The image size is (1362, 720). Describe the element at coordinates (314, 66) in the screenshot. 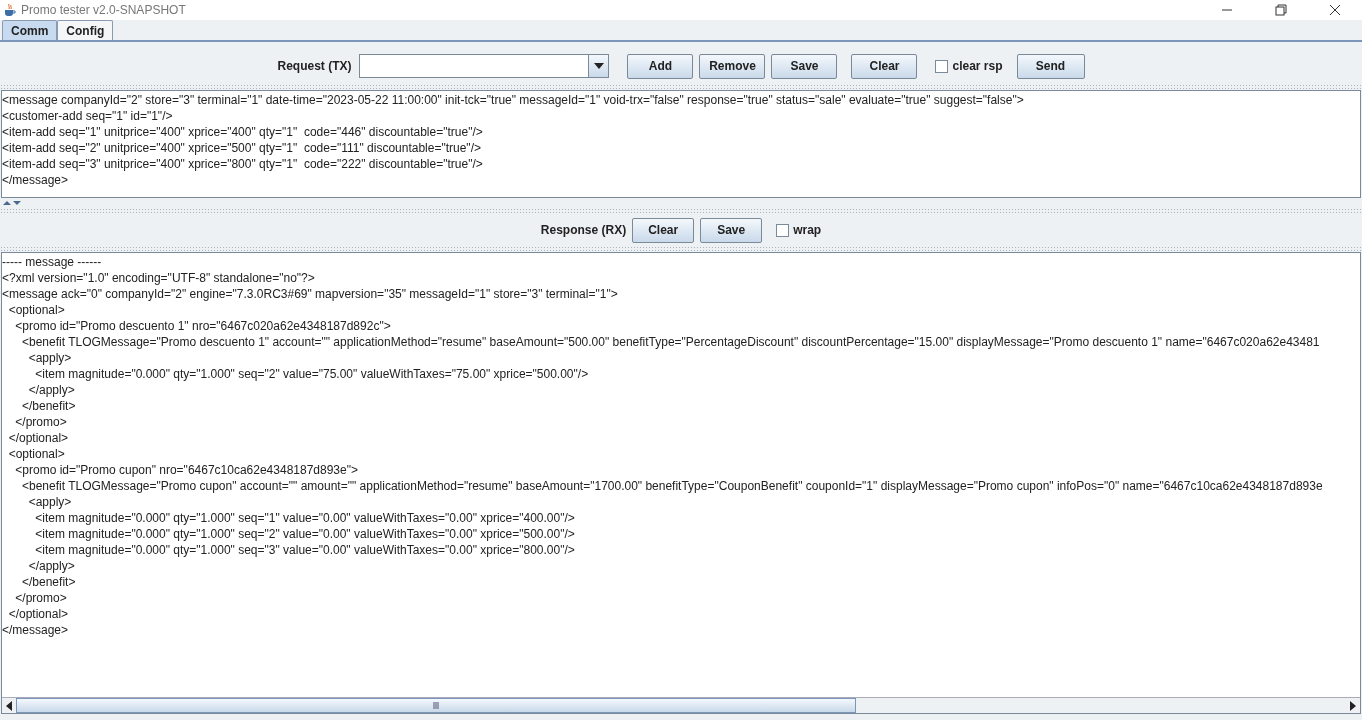

I see `request-label: Request (TX)` at that location.